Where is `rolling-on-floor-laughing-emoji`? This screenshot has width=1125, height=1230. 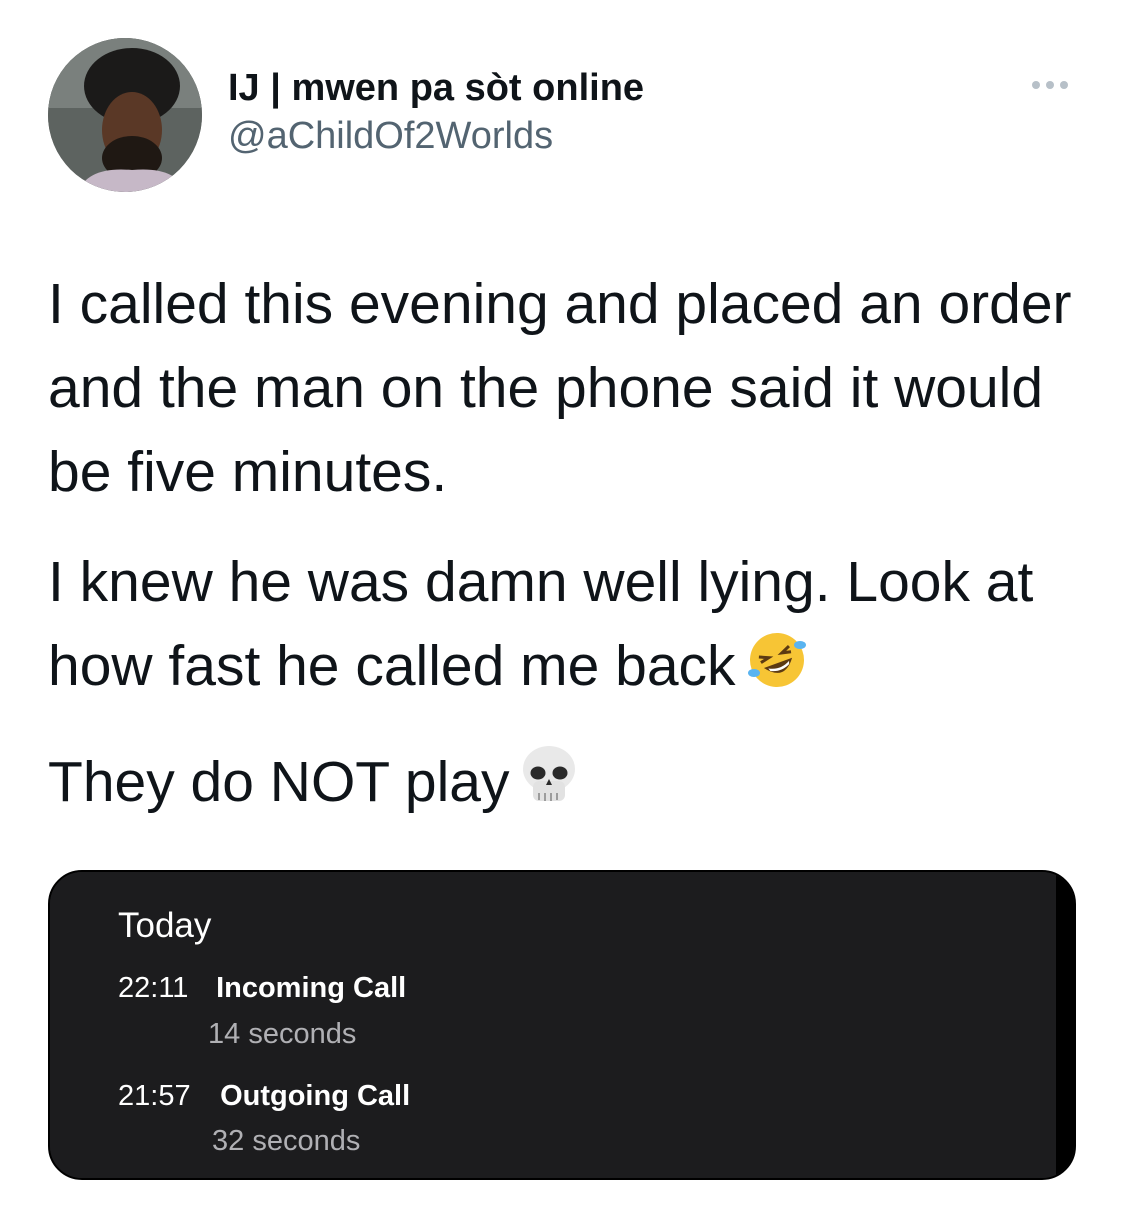 rolling-on-floor-laughing-emoji is located at coordinates (777, 671).